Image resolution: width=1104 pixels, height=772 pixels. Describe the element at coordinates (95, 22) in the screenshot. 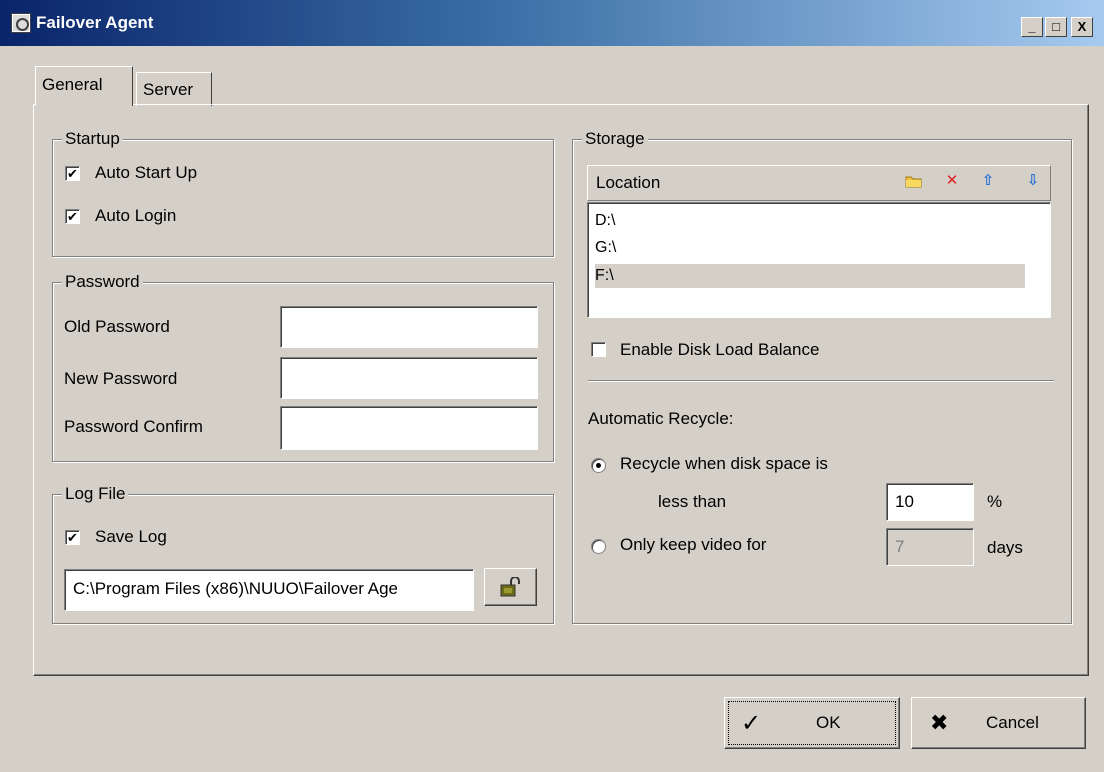

I see `window-title: Failover Agent` at that location.